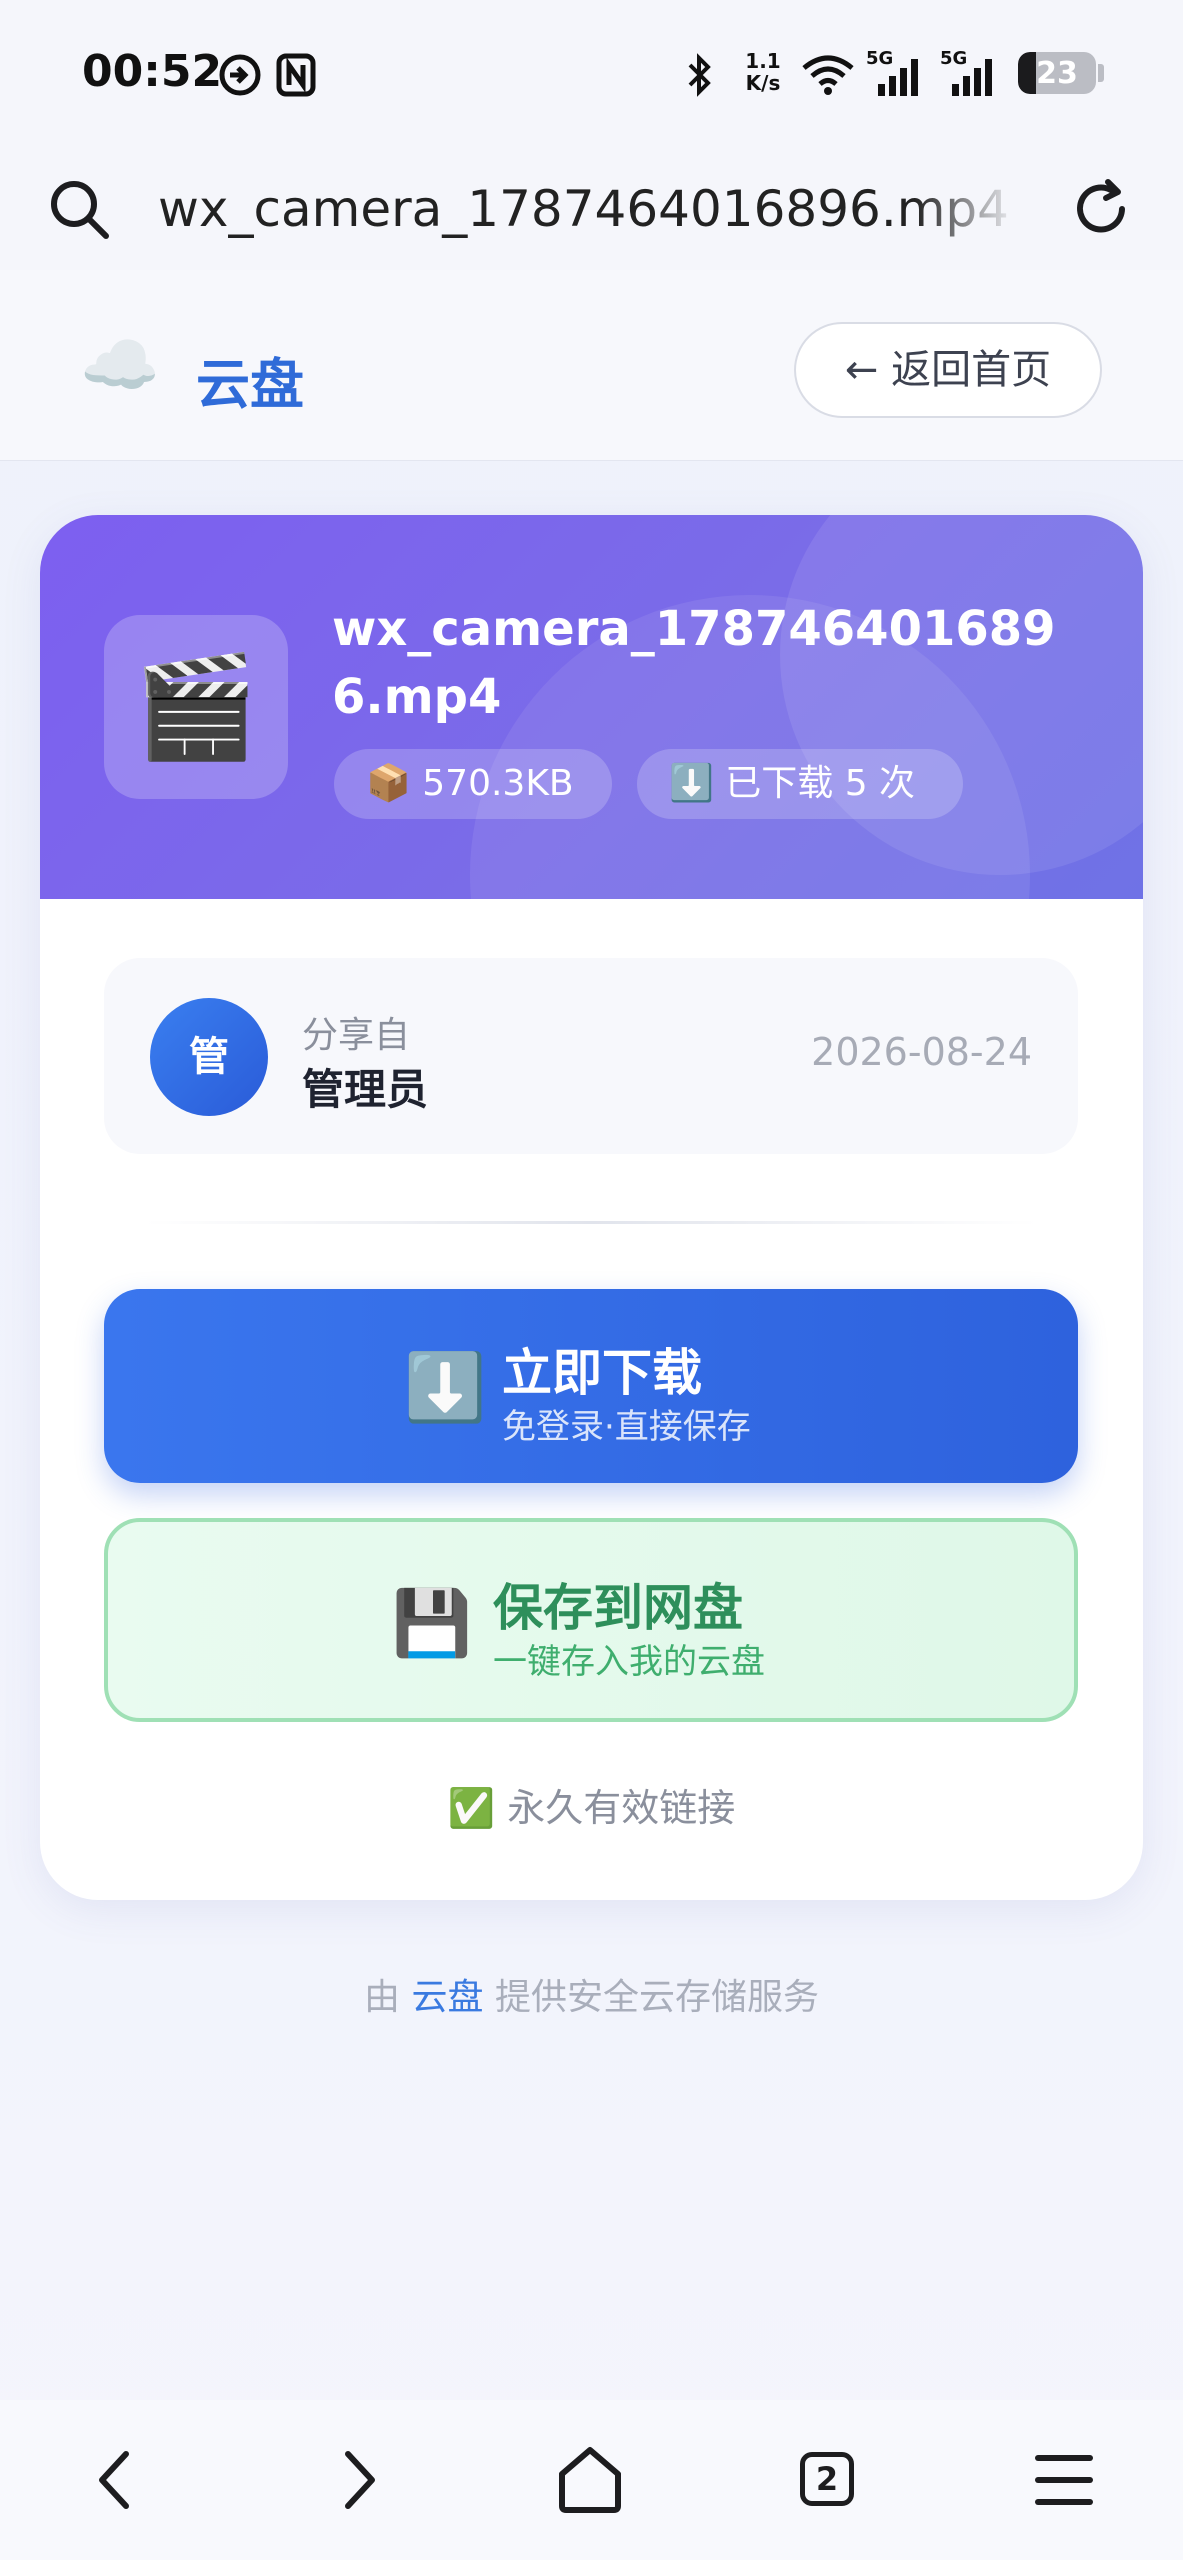 The width and height of the screenshot is (1183, 2560). What do you see at coordinates (120, 366) in the screenshot?
I see `cloud-icon: ☁️` at bounding box center [120, 366].